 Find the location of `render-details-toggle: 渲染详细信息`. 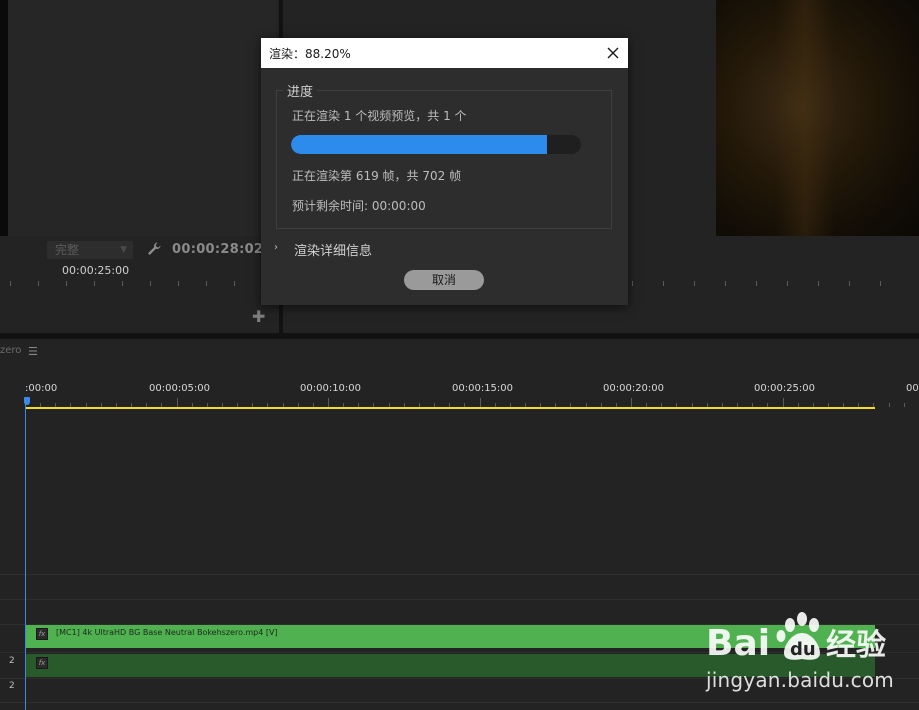

render-details-toggle: 渲染详细信息 is located at coordinates (333, 249).